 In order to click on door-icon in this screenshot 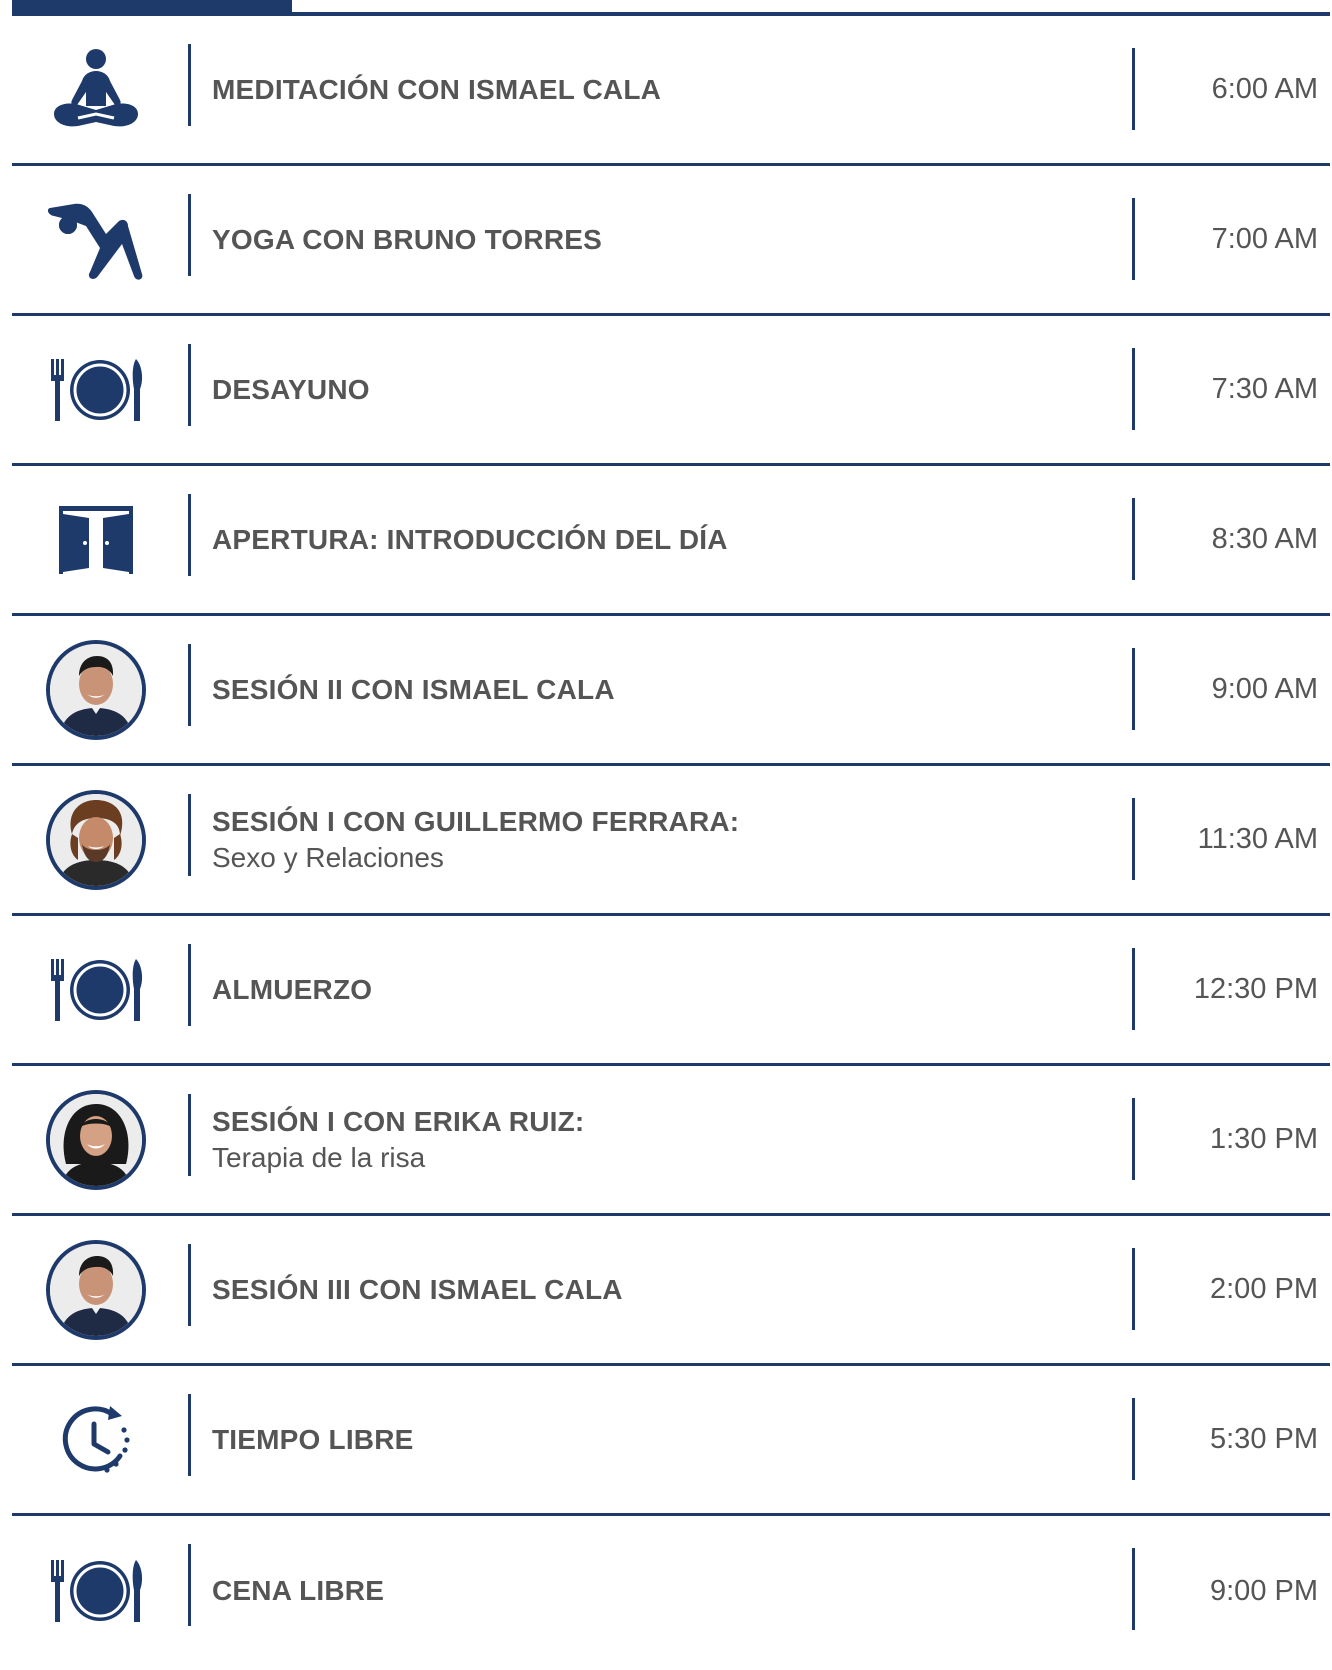, I will do `click(96, 539)`.